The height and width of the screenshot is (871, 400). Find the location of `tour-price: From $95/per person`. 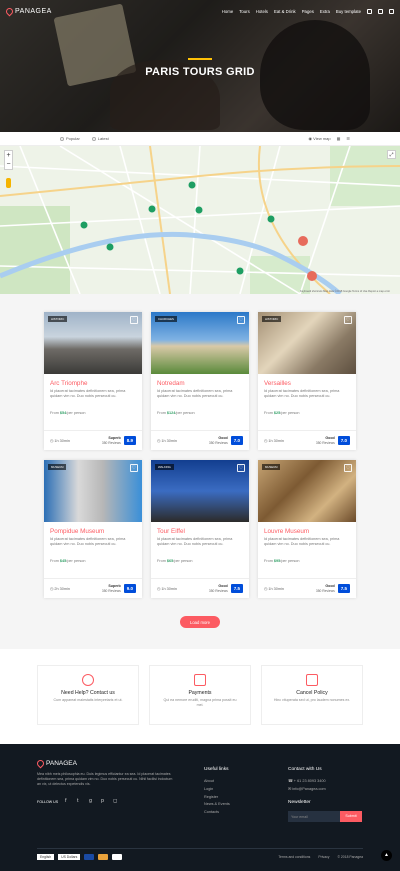

tour-price: From $95/per person is located at coordinates (282, 561).